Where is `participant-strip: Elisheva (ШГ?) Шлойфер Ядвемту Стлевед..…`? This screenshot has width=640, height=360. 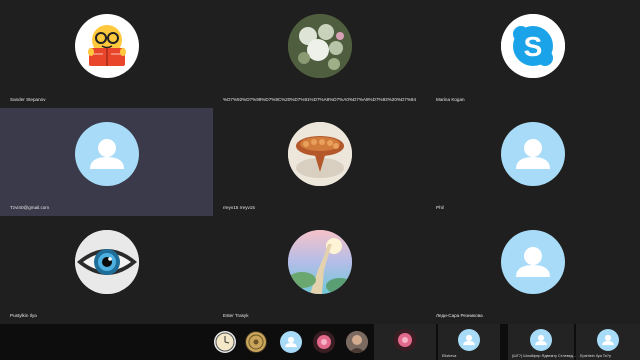 participant-strip: Elisheva (ШГ?) Шлойфер Ядвемту Стлевед..… is located at coordinates (320, 342).